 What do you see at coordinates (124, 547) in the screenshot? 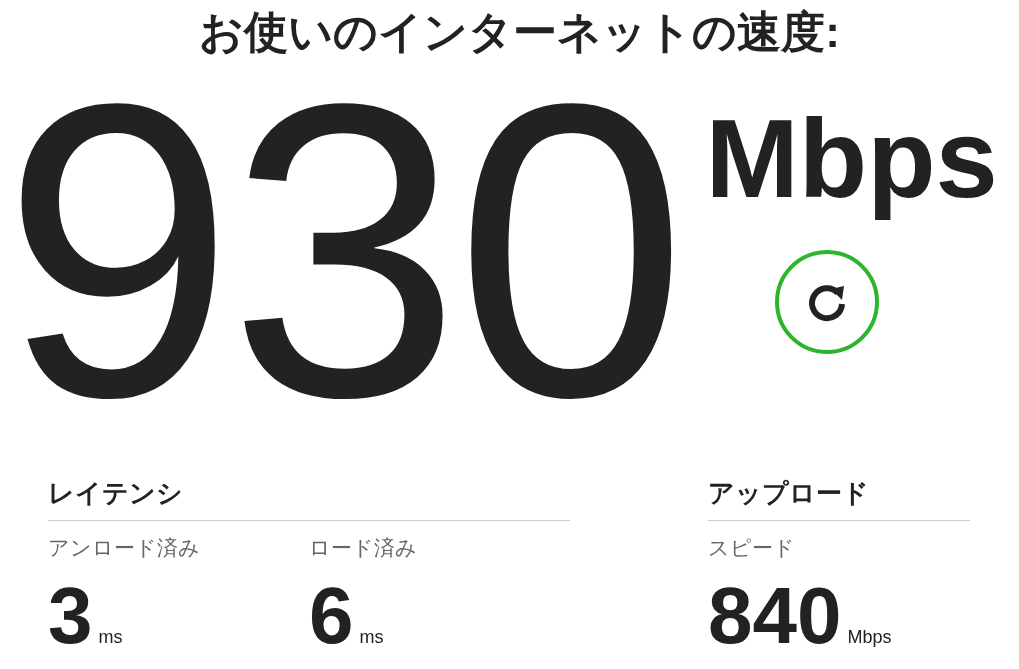
I see `metric-label: アンロード済み` at bounding box center [124, 547].